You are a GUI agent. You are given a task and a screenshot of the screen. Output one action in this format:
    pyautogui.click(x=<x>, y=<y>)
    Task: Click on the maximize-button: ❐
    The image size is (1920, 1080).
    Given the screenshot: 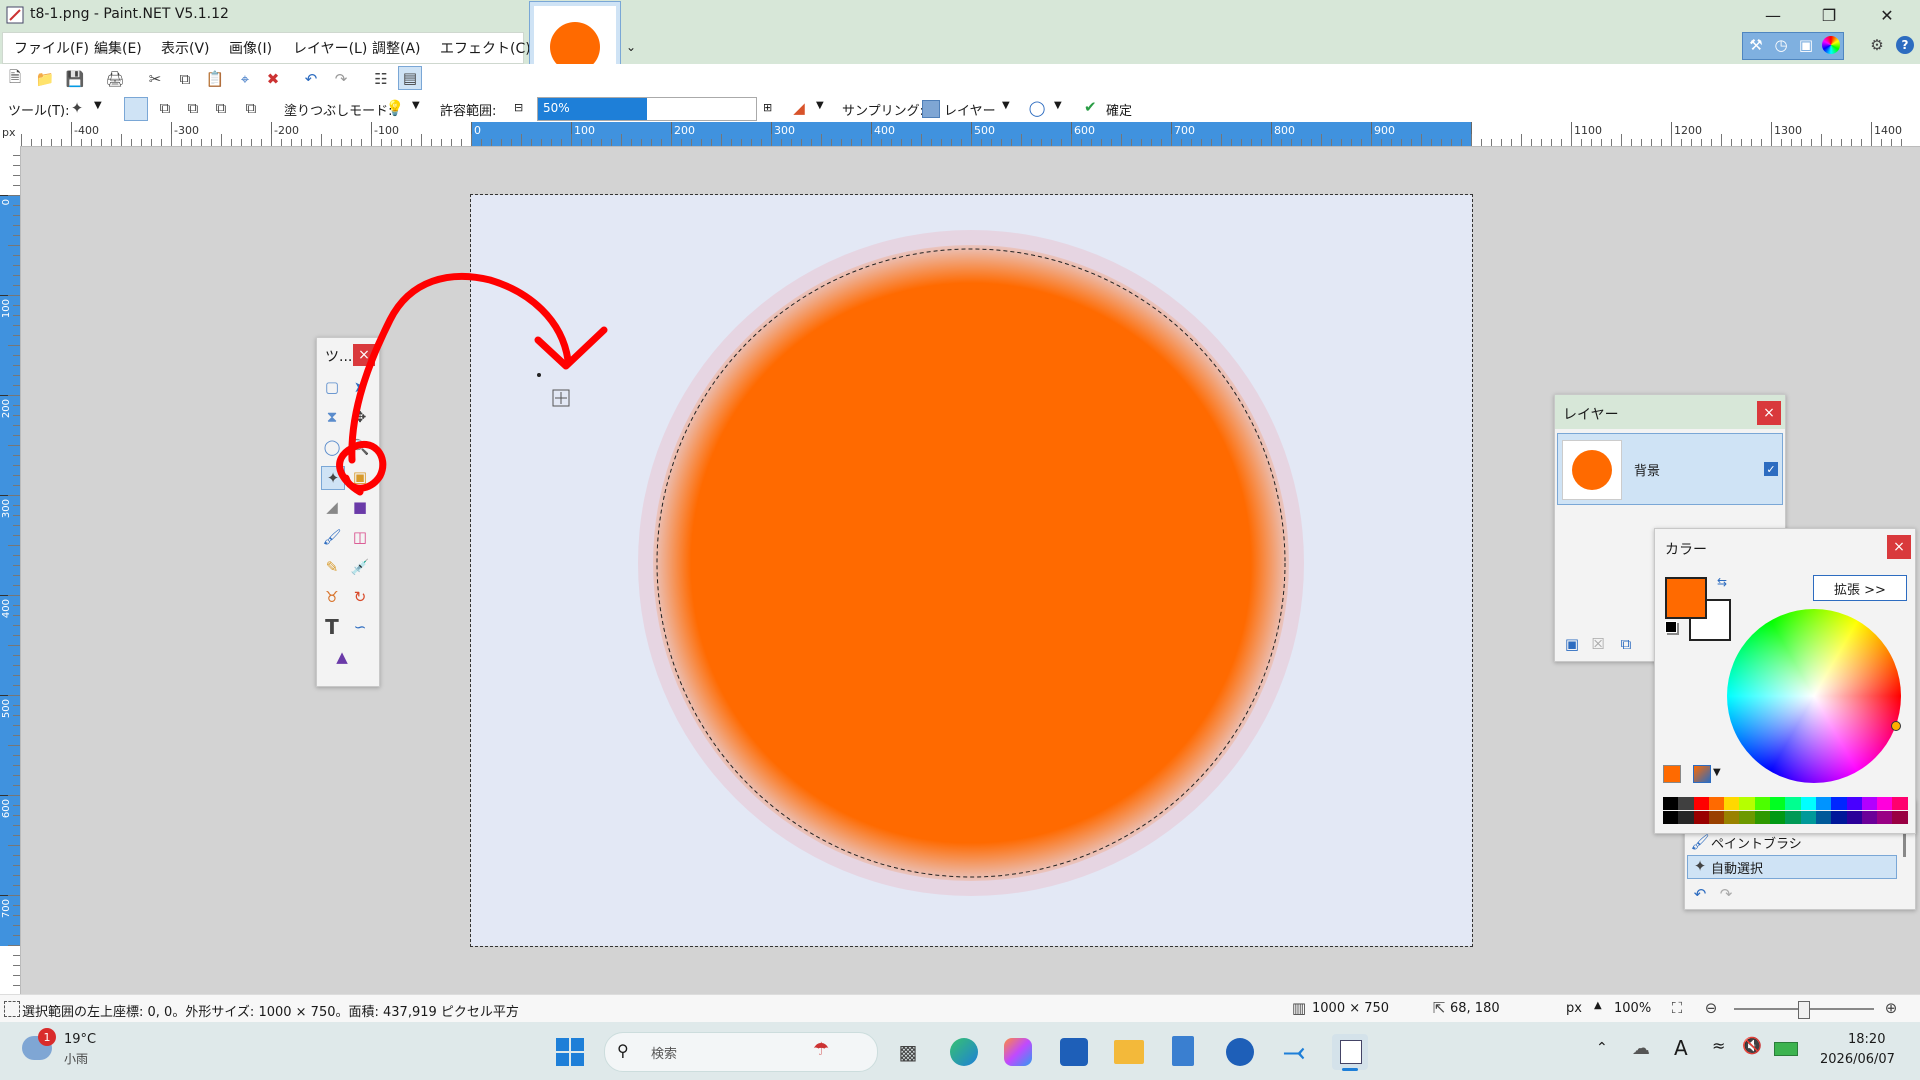 What is the action you would take?
    pyautogui.click(x=1829, y=15)
    